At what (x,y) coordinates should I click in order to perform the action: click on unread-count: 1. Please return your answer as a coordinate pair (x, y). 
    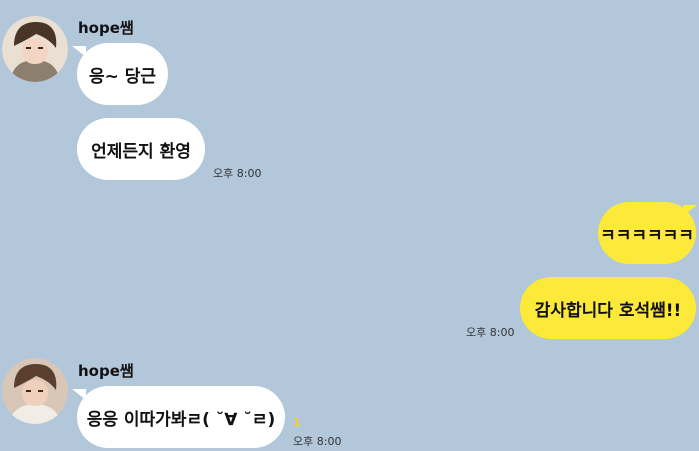
    Looking at the image, I should click on (297, 422).